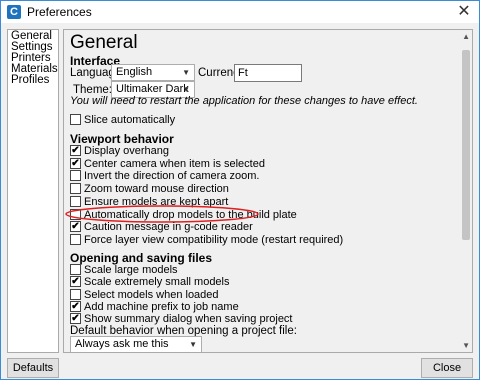  What do you see at coordinates (104, 42) in the screenshot?
I see `page-title: General` at bounding box center [104, 42].